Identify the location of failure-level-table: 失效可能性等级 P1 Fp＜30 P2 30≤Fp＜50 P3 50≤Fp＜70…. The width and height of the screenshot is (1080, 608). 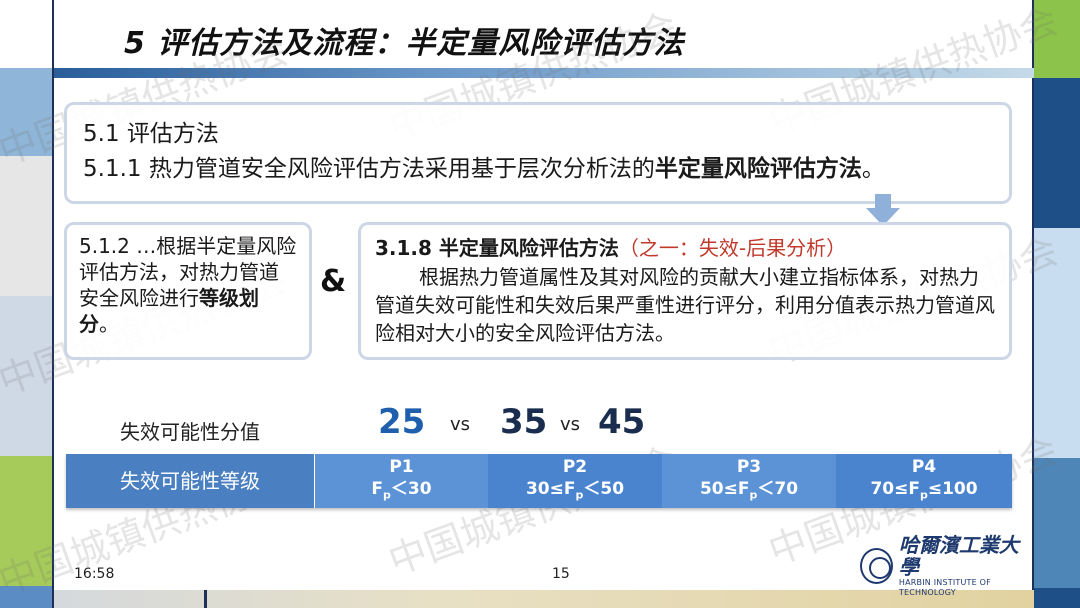
(539, 481).